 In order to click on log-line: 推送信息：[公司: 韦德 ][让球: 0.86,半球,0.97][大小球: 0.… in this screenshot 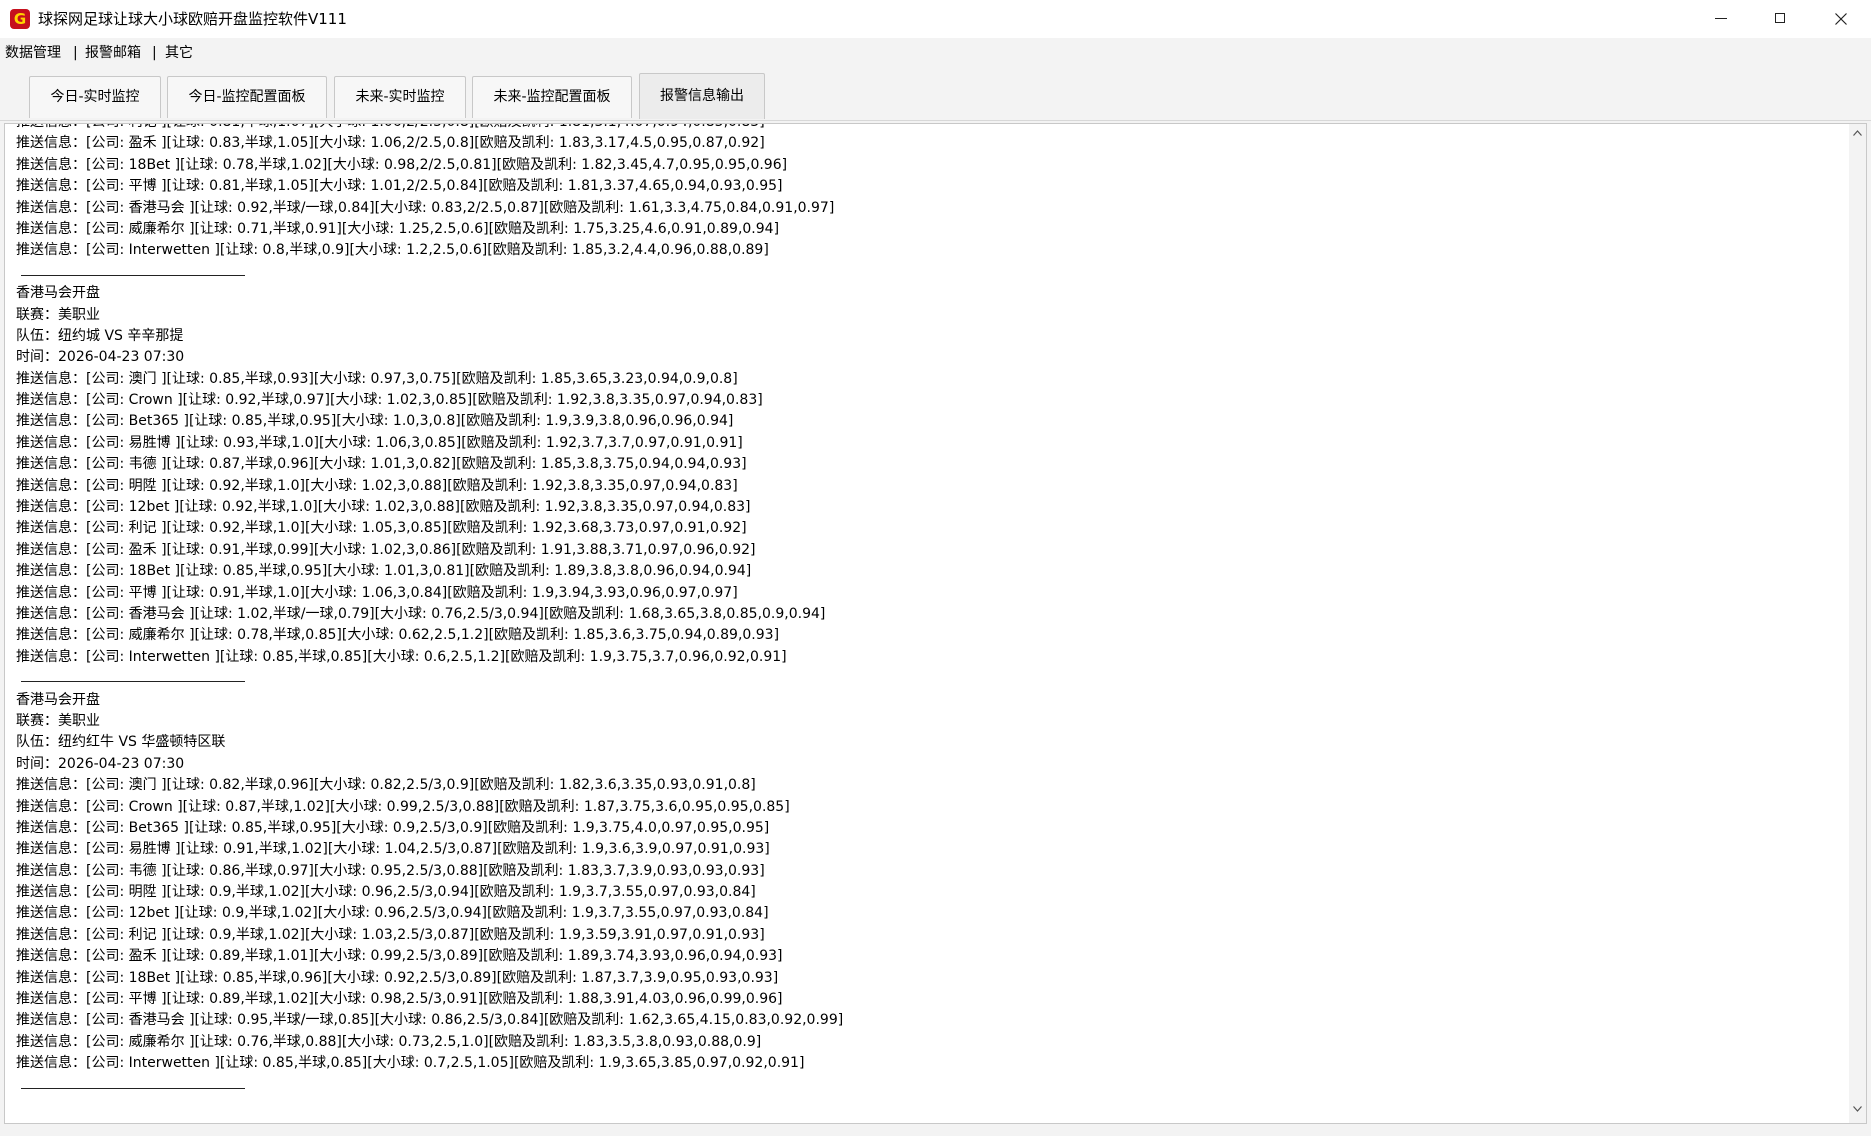, I will do `click(390, 870)`.